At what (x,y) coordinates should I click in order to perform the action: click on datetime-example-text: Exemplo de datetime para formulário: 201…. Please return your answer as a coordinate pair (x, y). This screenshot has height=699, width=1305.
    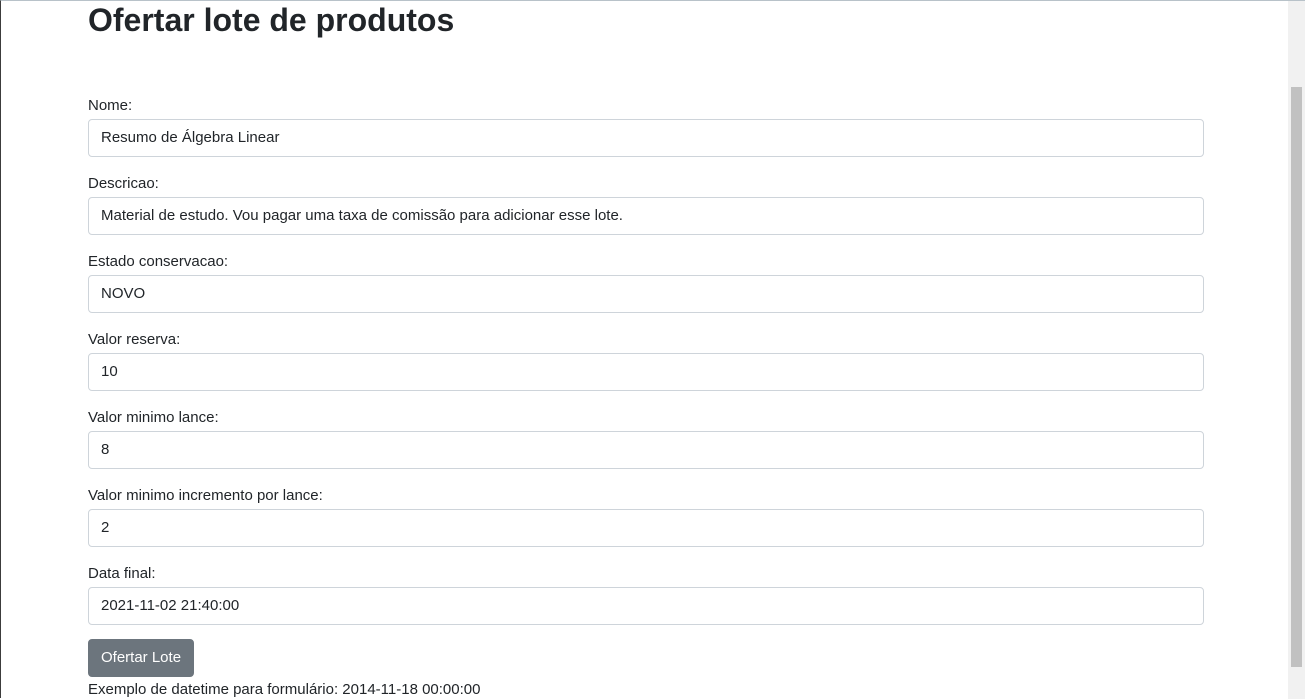
    Looking at the image, I should click on (284, 689).